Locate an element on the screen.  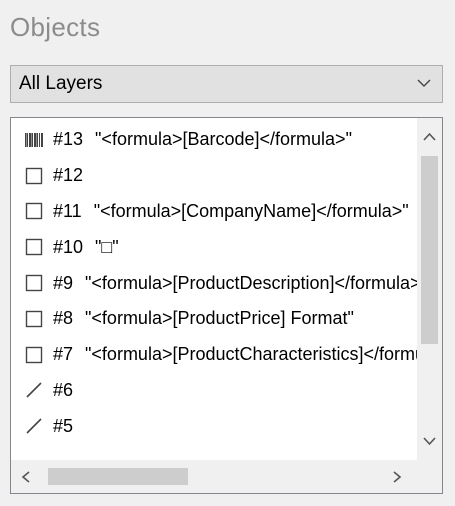
object-id: #7 is located at coordinates (63, 354).